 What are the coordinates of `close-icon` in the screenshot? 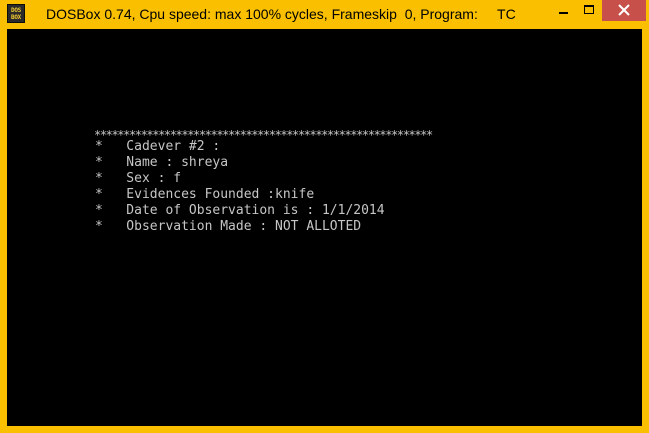 It's located at (624, 10).